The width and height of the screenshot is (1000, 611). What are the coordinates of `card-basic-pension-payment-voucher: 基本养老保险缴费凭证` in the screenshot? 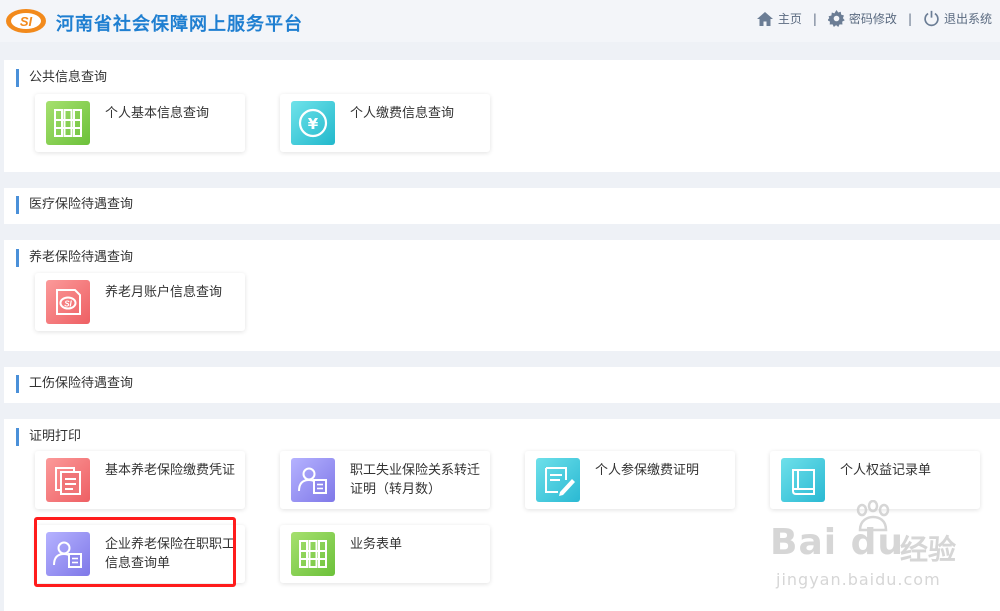 It's located at (140, 480).